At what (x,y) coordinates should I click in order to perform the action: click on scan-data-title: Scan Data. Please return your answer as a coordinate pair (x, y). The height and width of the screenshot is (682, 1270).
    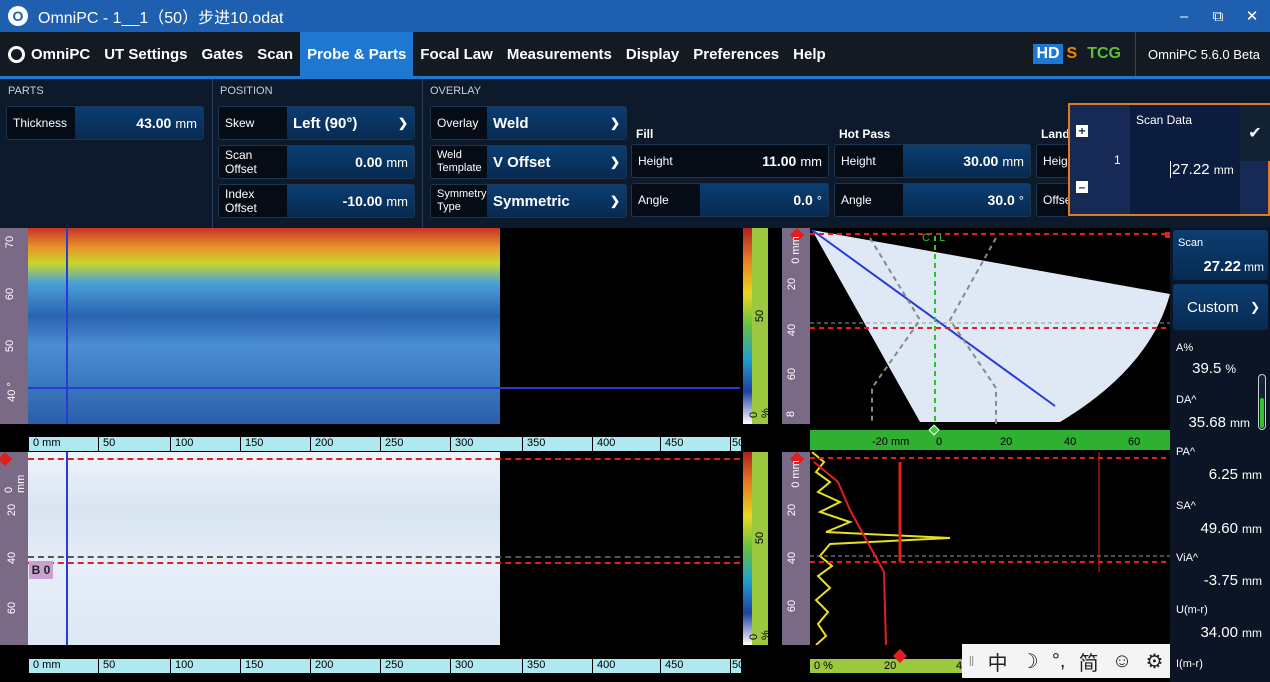
    Looking at the image, I should click on (1164, 120).